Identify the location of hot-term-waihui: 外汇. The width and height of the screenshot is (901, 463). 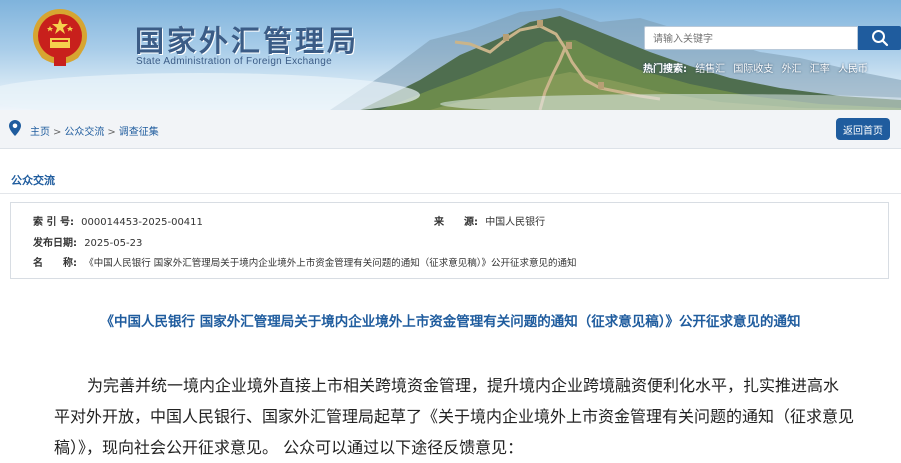
(792, 69).